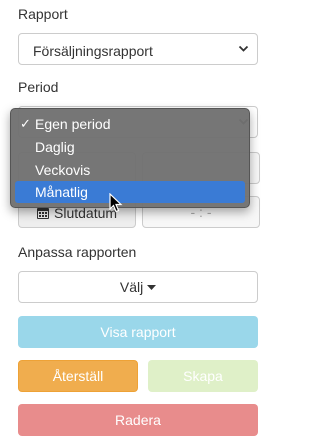 This screenshot has height=444, width=320. I want to click on report-select-value: Försäljningsrapport, so click(93, 51).